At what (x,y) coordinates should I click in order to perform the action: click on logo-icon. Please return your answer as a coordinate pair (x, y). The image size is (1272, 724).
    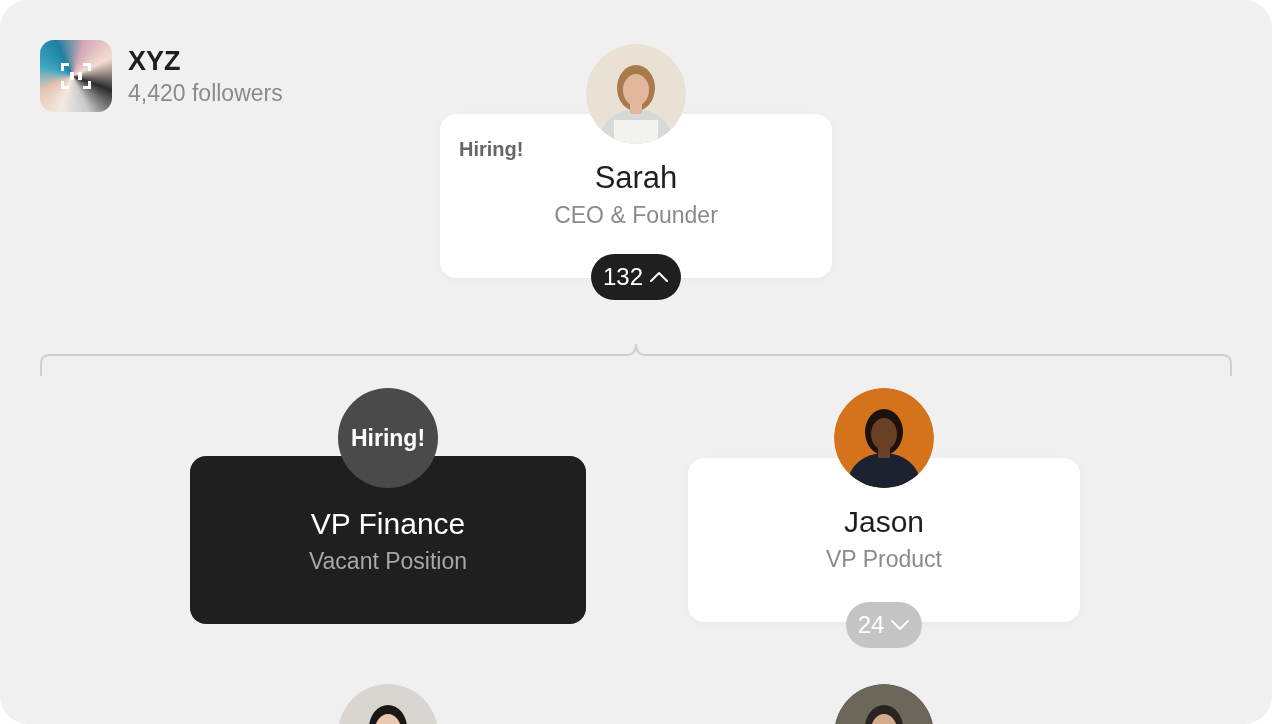
    Looking at the image, I should click on (76, 76).